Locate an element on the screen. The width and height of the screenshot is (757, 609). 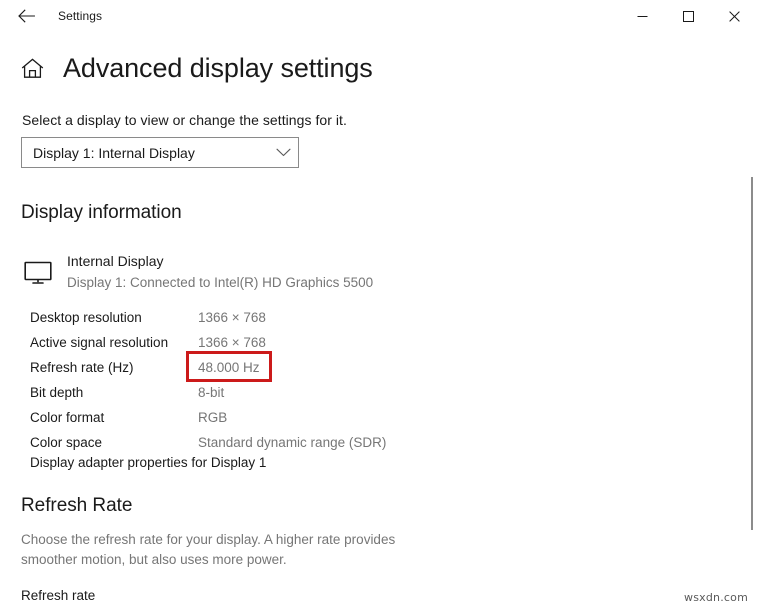
monitor-icon is located at coordinates (38, 273).